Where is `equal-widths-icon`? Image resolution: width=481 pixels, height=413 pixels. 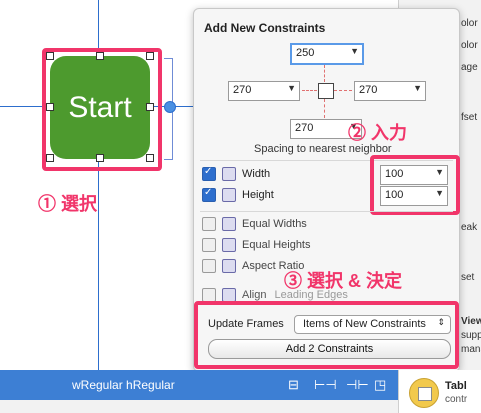 equal-widths-icon is located at coordinates (229, 224).